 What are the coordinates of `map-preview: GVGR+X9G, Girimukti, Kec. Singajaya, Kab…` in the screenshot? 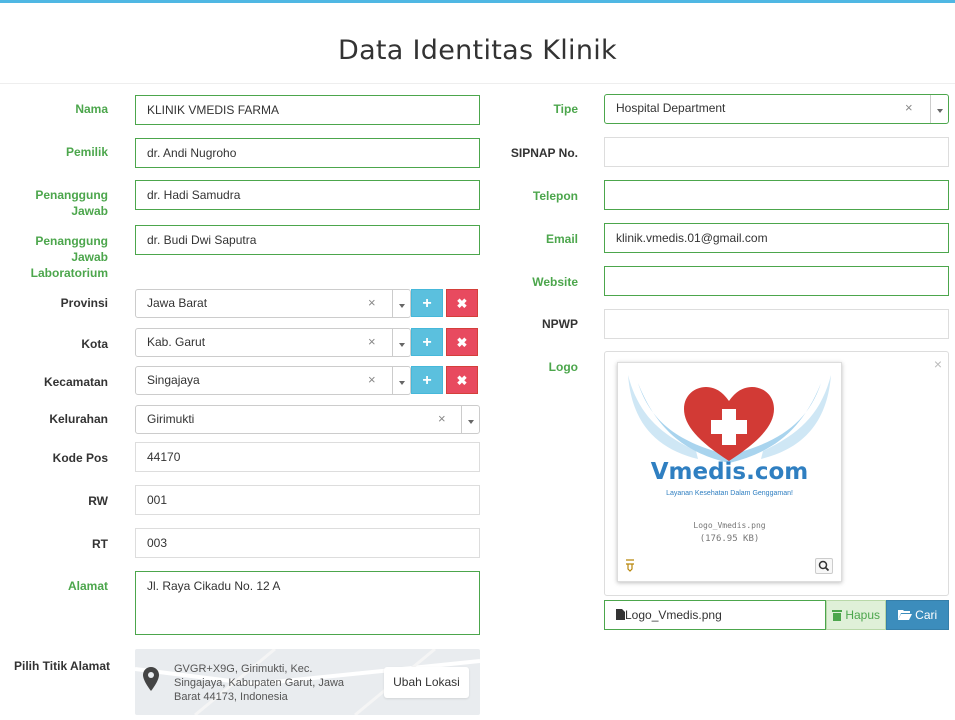 It's located at (307, 682).